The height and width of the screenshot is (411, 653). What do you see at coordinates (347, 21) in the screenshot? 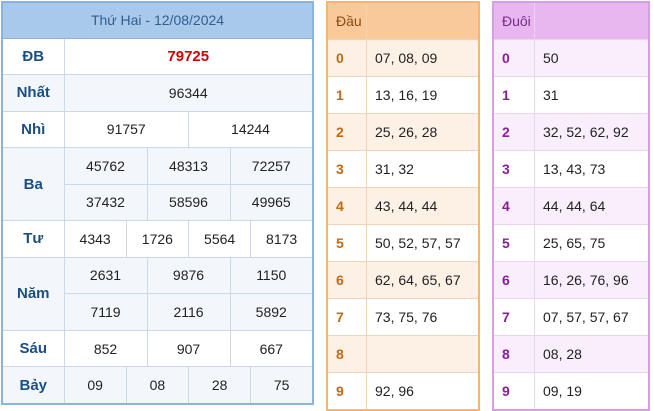
I see `dau-header: Đầu` at bounding box center [347, 21].